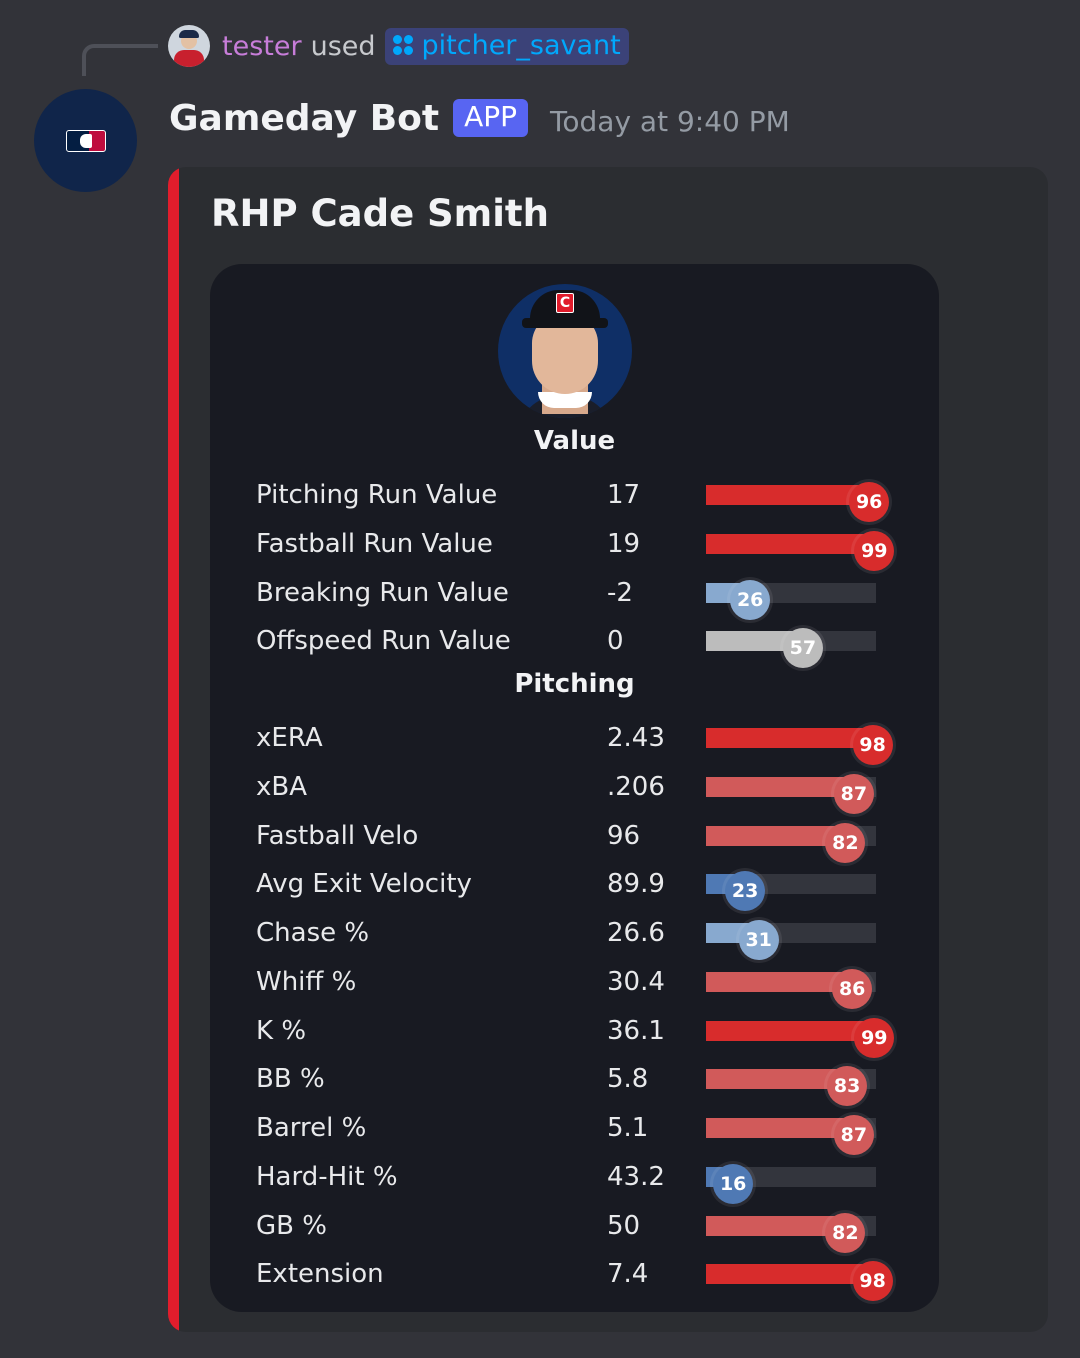 Image resolution: width=1080 pixels, height=1358 pixels. I want to click on stat-row: Whiff % 30.4 86, so click(574, 985).